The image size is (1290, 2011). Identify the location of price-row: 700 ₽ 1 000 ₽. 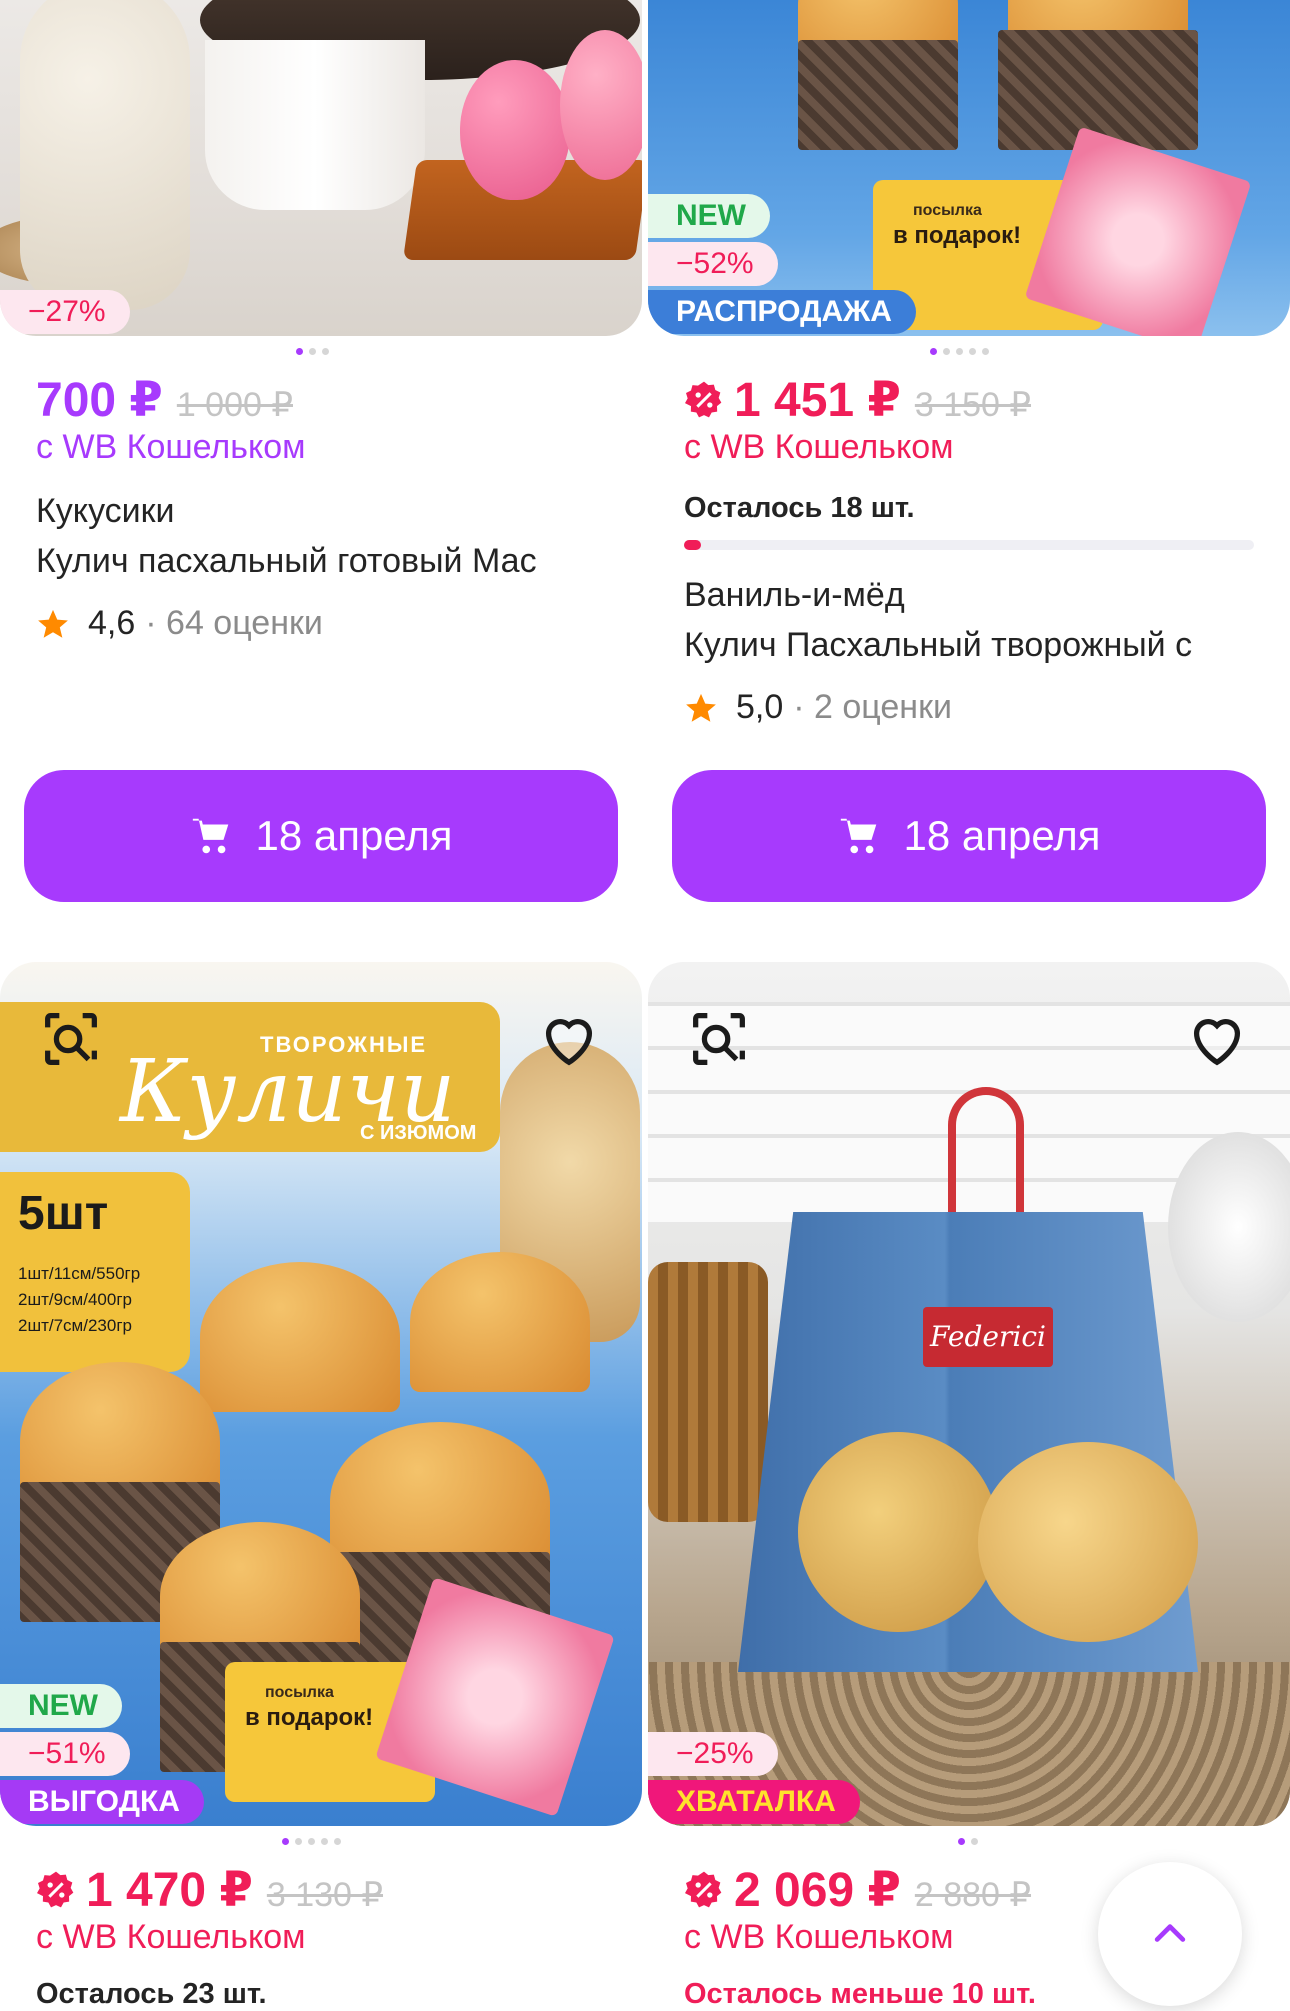
(164, 400).